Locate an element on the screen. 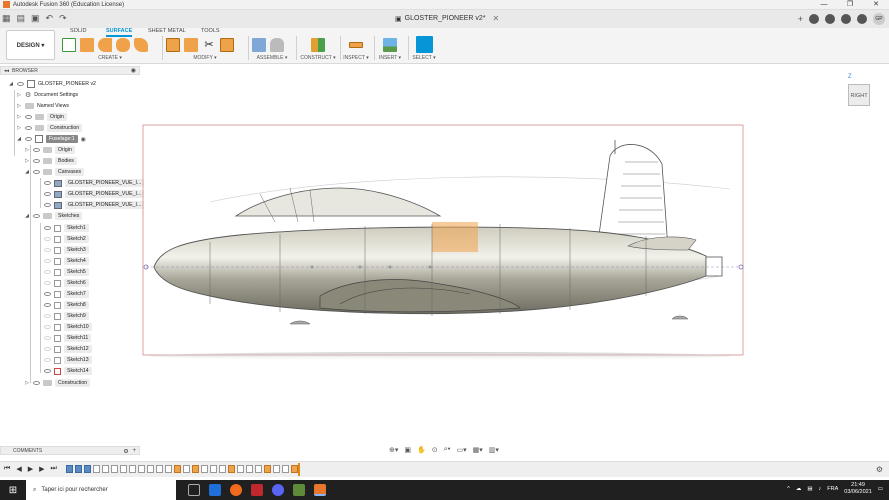  comments-options-icon is located at coordinates (126, 451).